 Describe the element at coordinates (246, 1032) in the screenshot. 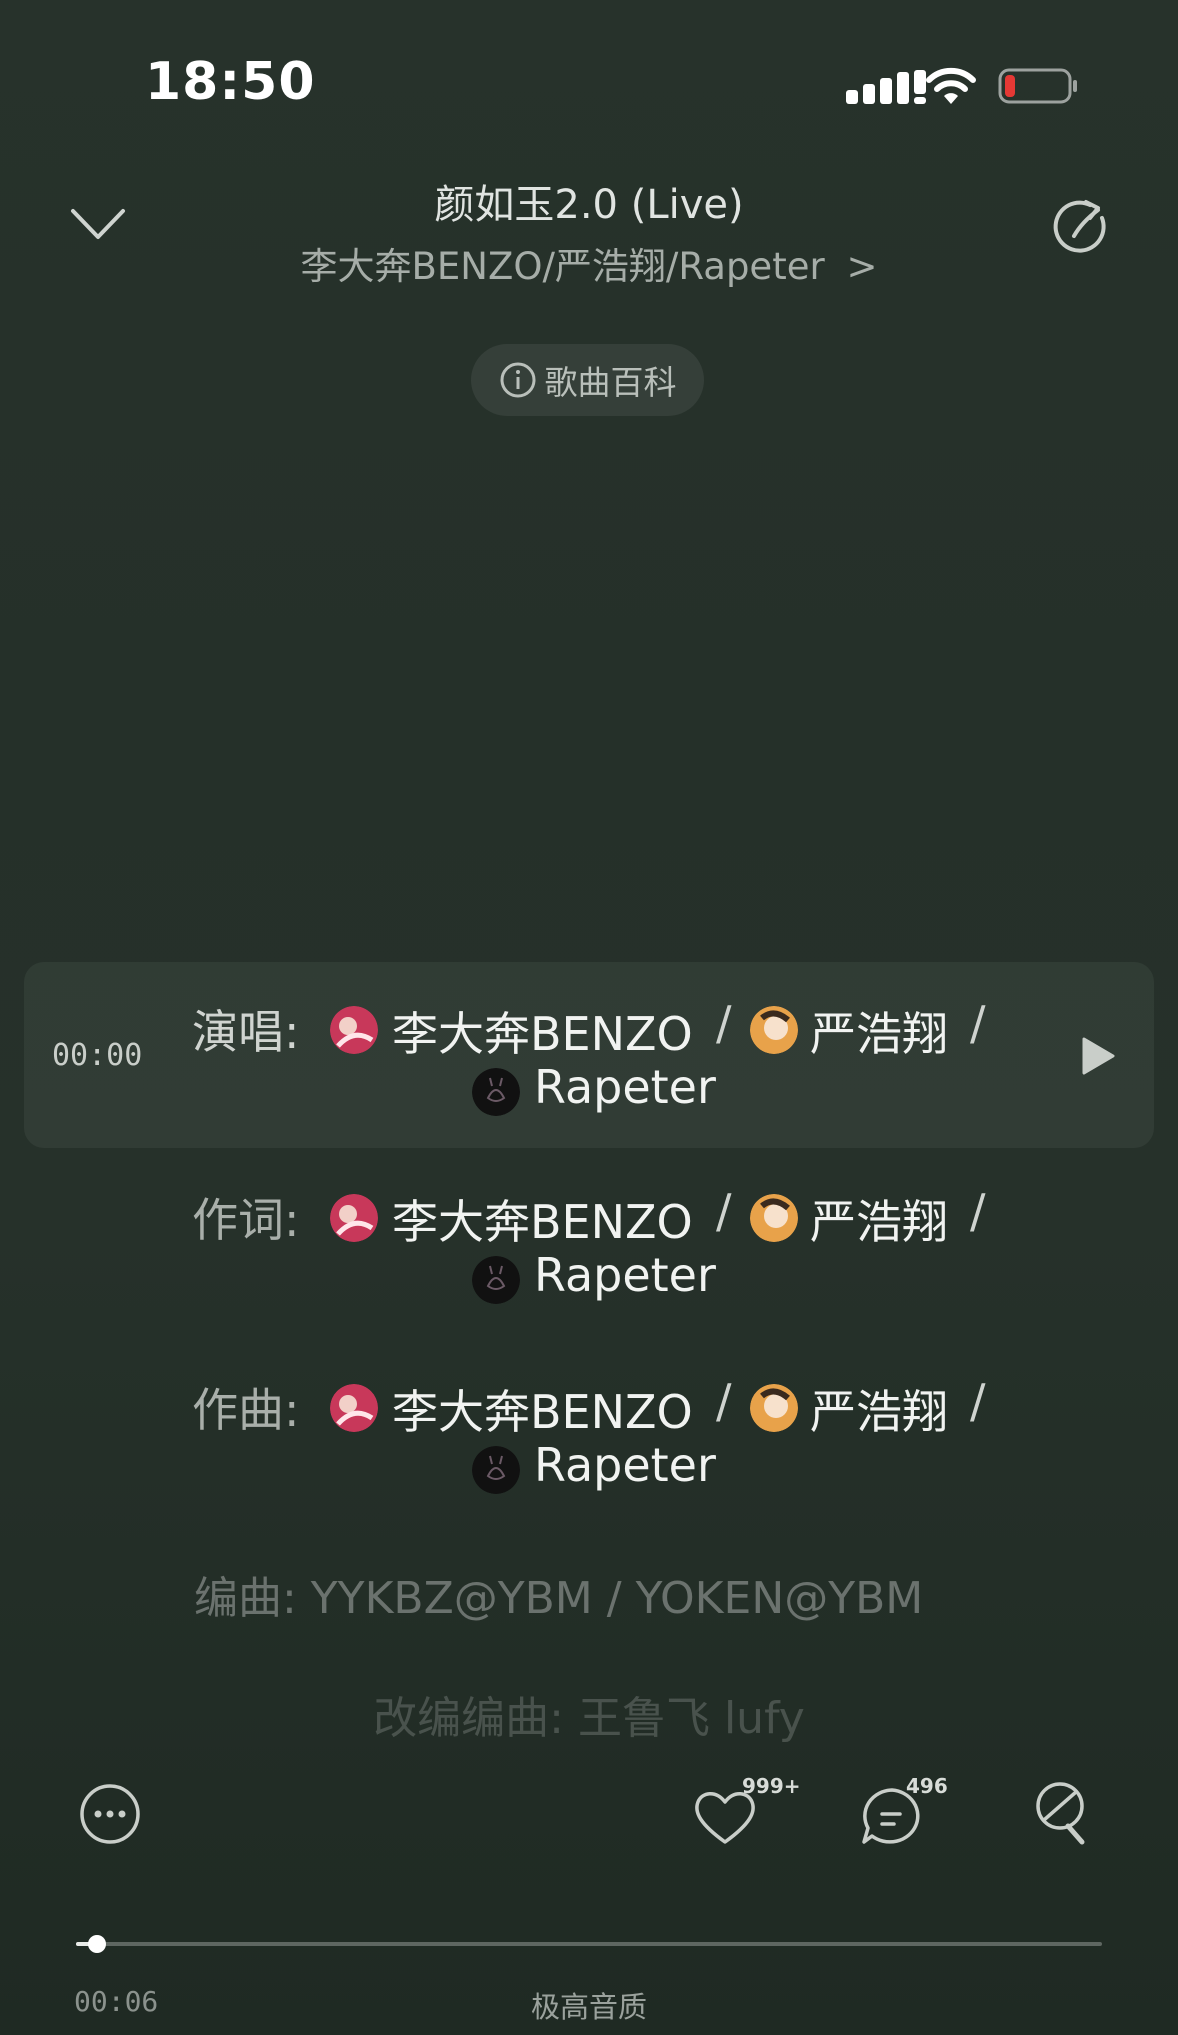

I see `credit-label-vocals: 演唱:` at that location.